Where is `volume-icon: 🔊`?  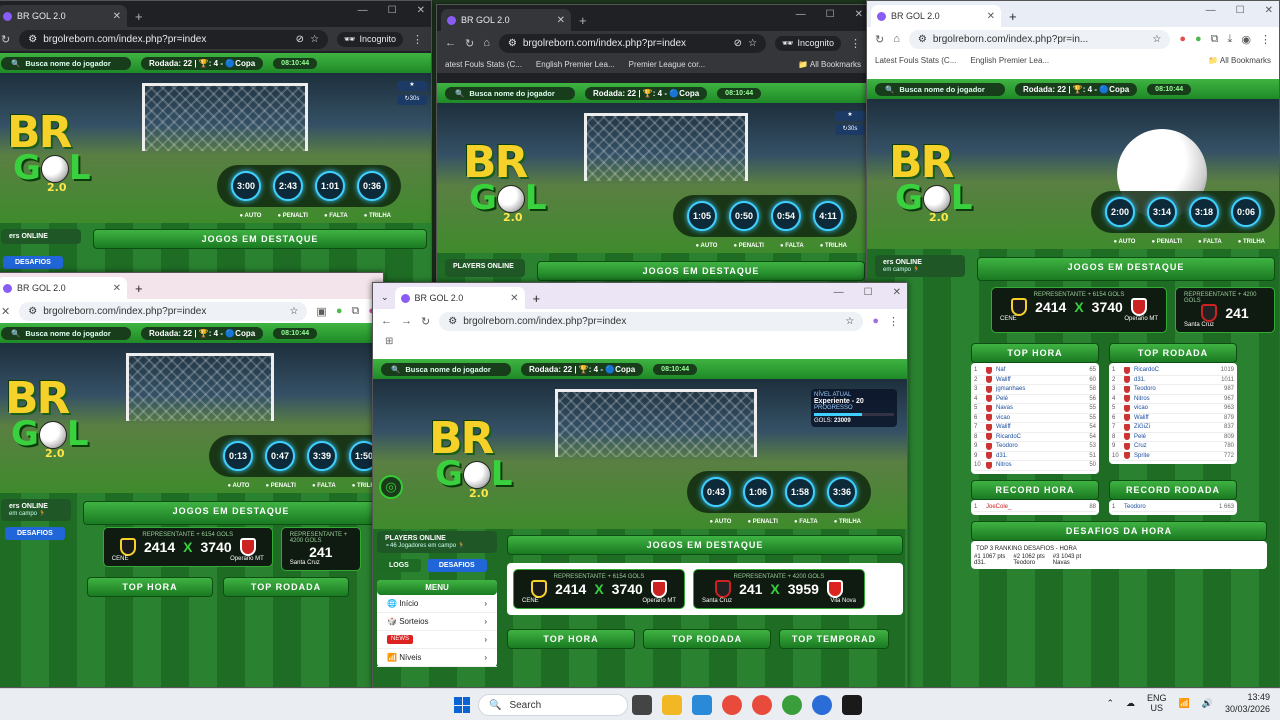 volume-icon: 🔊 is located at coordinates (1207, 703).